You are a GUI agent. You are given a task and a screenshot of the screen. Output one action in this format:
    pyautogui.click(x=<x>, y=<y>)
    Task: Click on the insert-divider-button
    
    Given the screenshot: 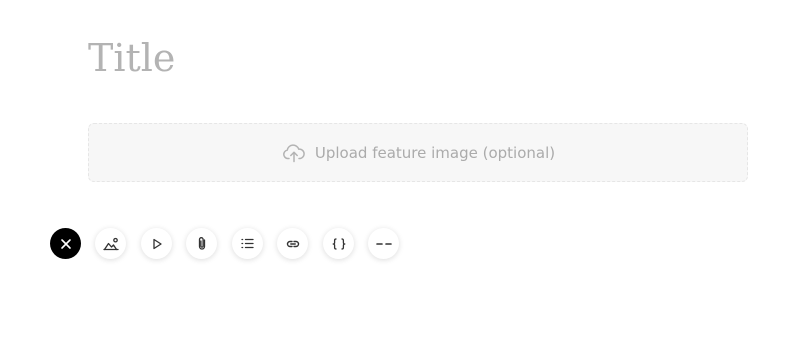 What is the action you would take?
    pyautogui.click(x=383, y=243)
    